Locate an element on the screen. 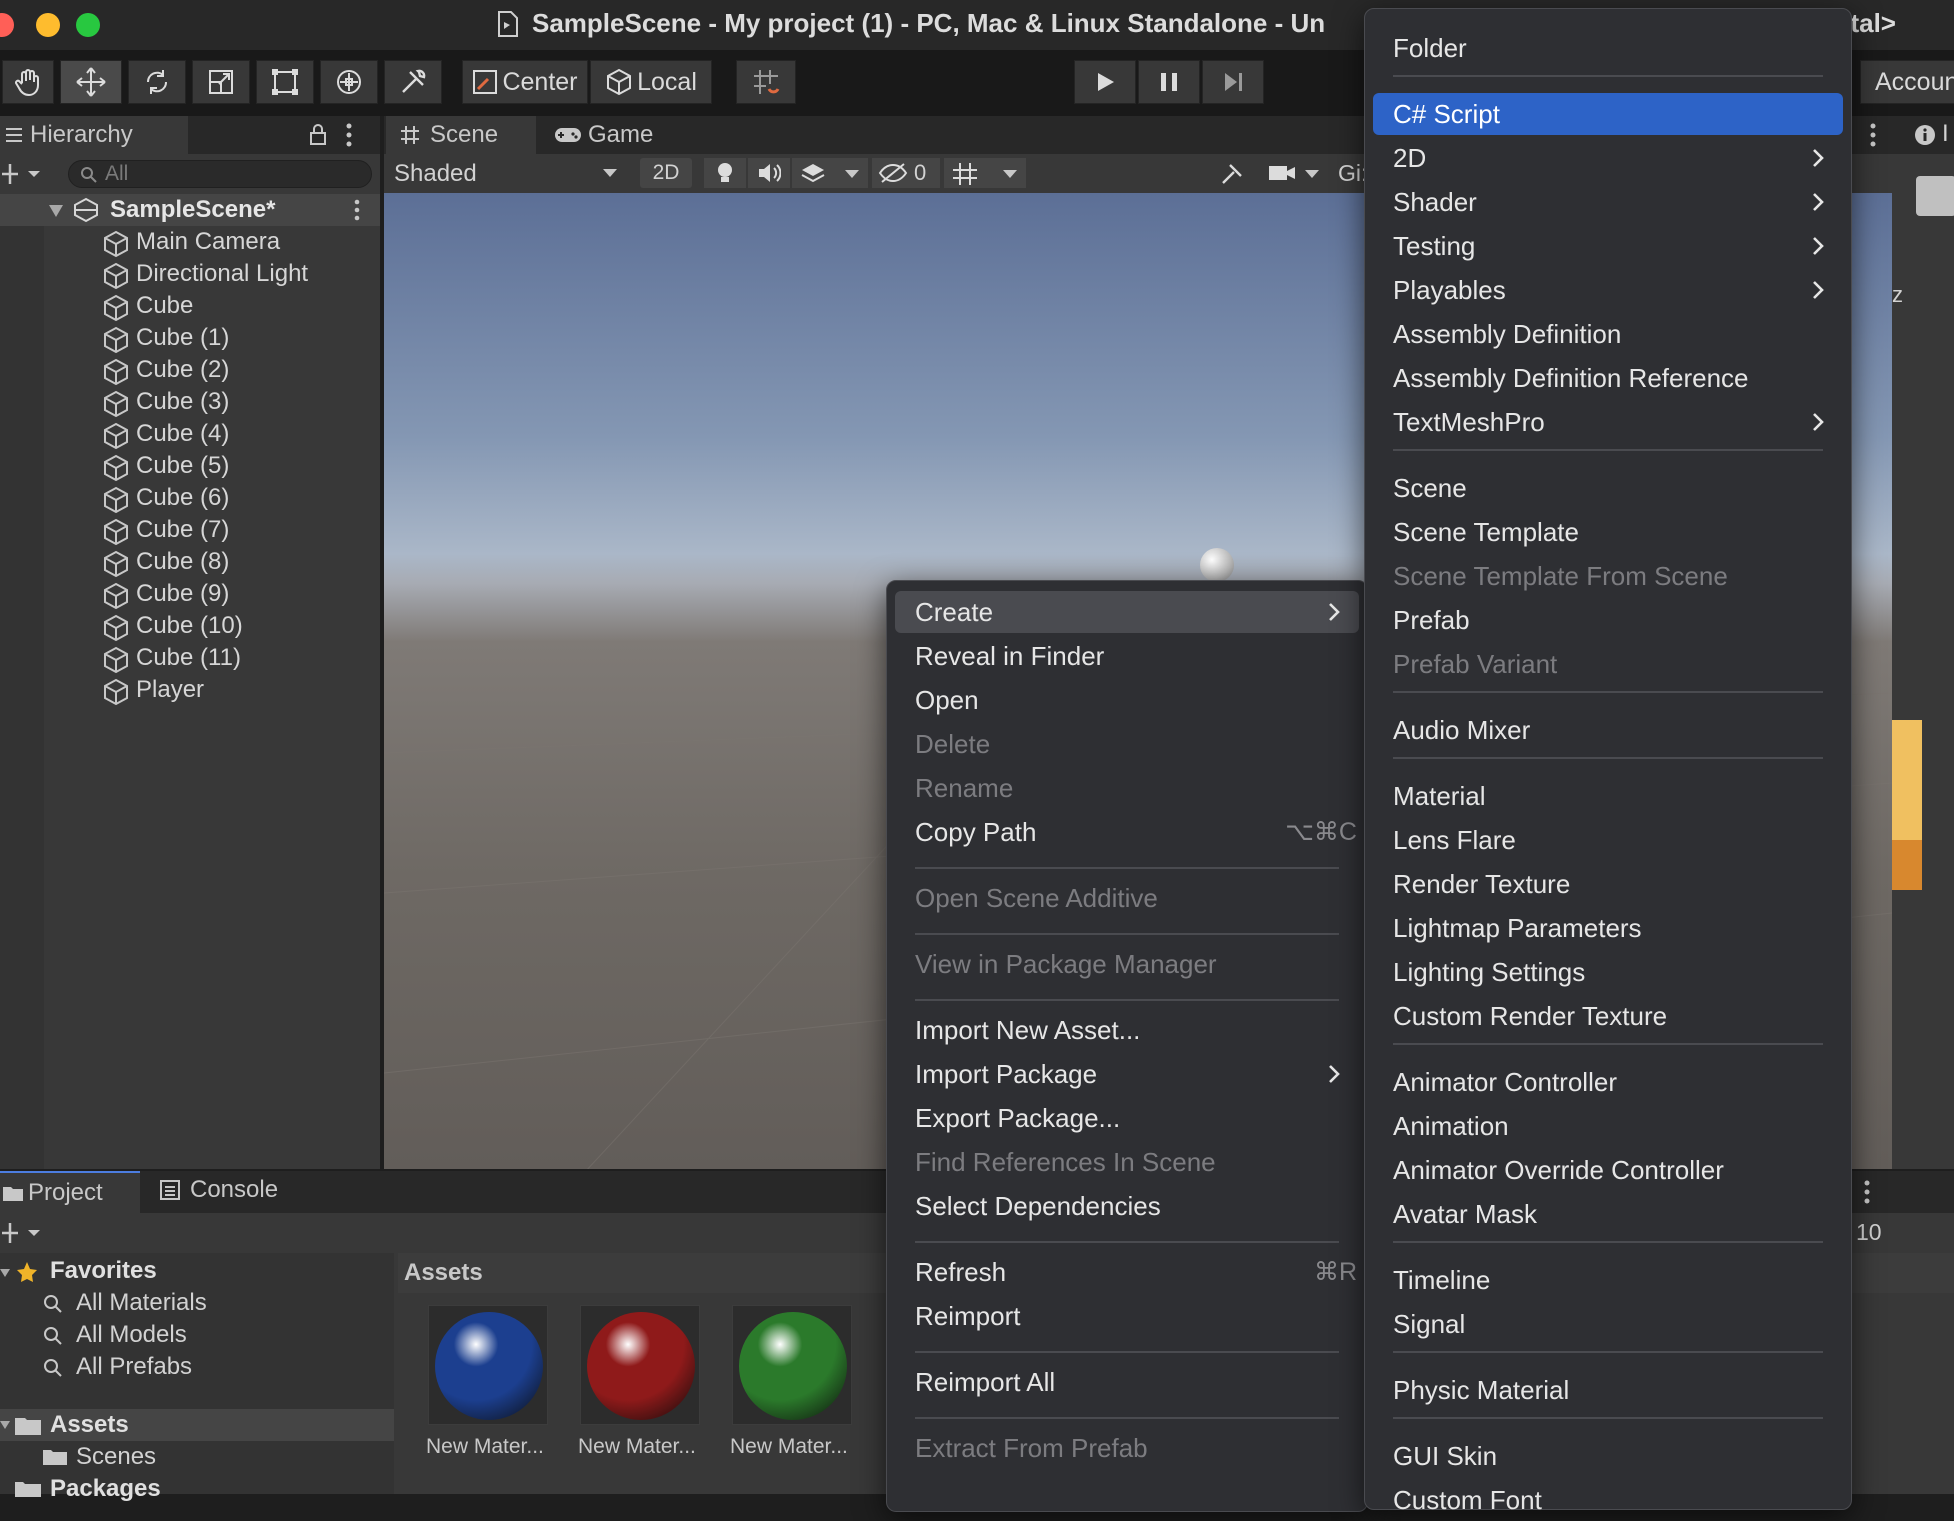 Image resolution: width=1954 pixels, height=1521 pixels. menu-item-open: Open is located at coordinates (1127, 700).